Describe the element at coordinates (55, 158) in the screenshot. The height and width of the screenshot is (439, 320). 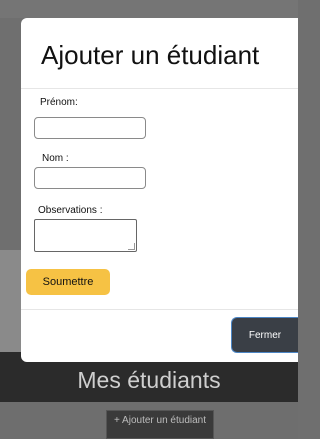
I see `lastname-label: Nom :` at that location.